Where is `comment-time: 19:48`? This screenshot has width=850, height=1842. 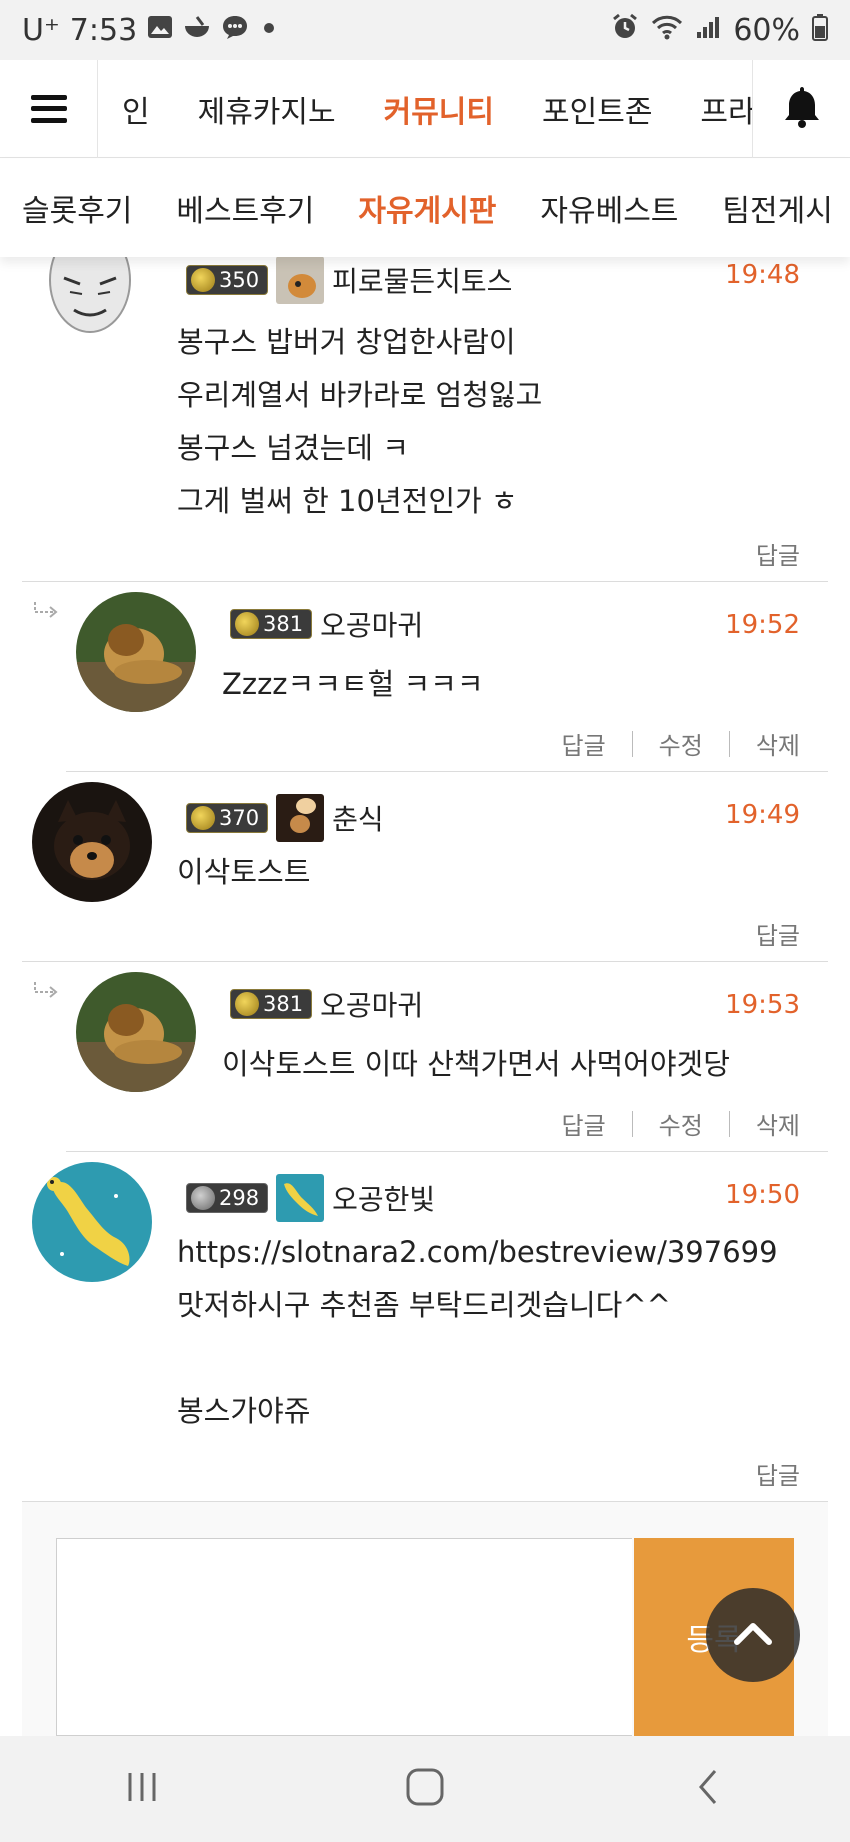 comment-time: 19:48 is located at coordinates (762, 275).